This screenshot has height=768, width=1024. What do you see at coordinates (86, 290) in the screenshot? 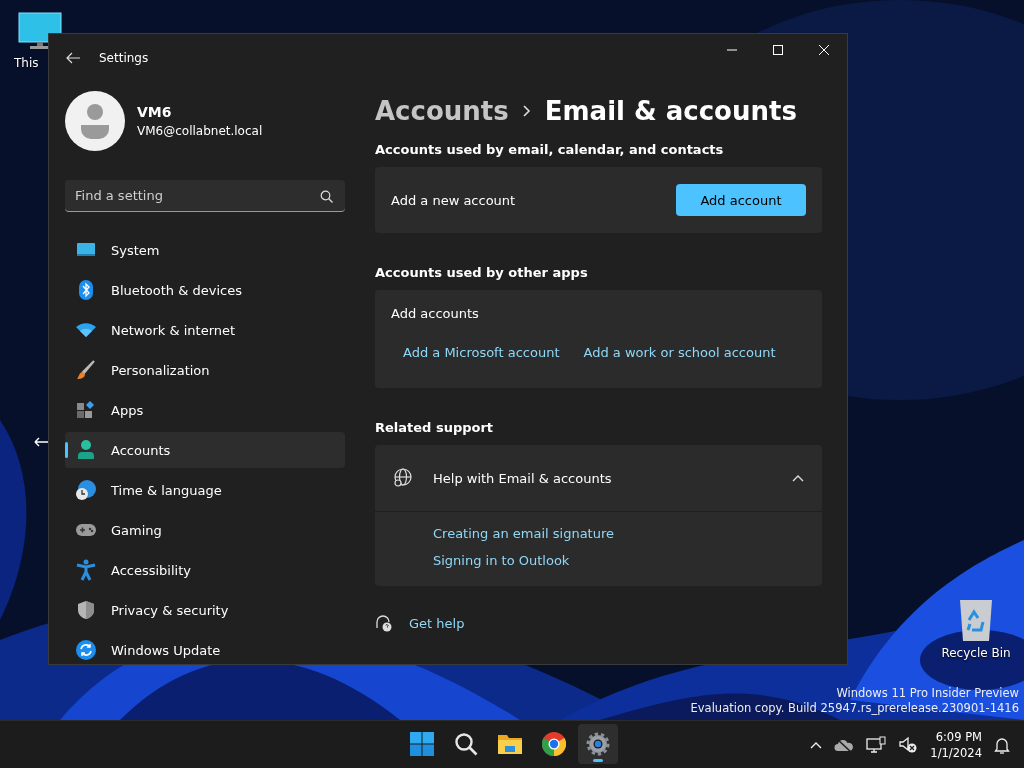
I see `bluetooth-icon` at bounding box center [86, 290].